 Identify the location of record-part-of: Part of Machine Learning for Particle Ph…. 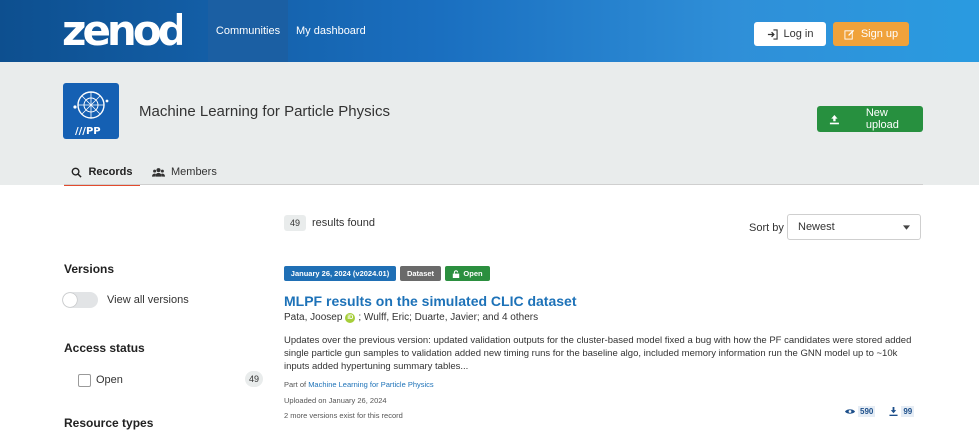
(359, 384).